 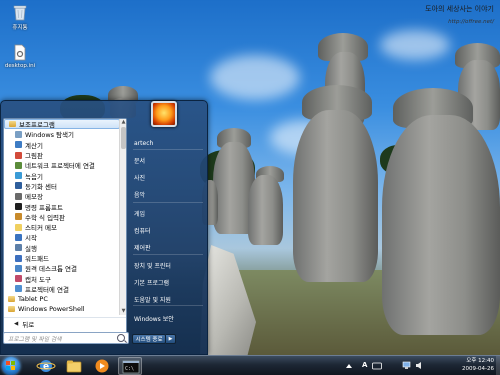 What do you see at coordinates (12, 124) in the screenshot?
I see `folder-icon` at bounding box center [12, 124].